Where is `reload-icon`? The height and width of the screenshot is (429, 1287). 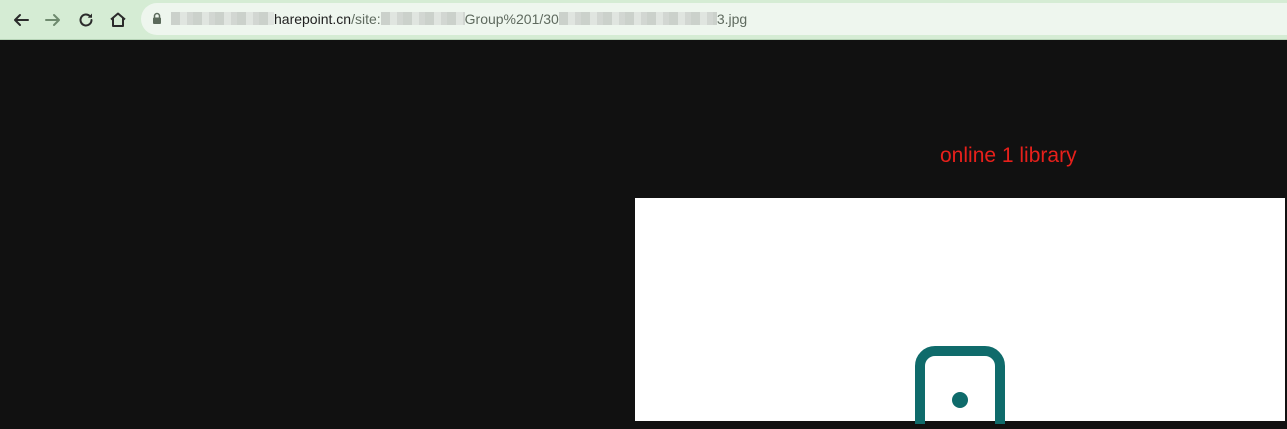 reload-icon is located at coordinates (86, 20).